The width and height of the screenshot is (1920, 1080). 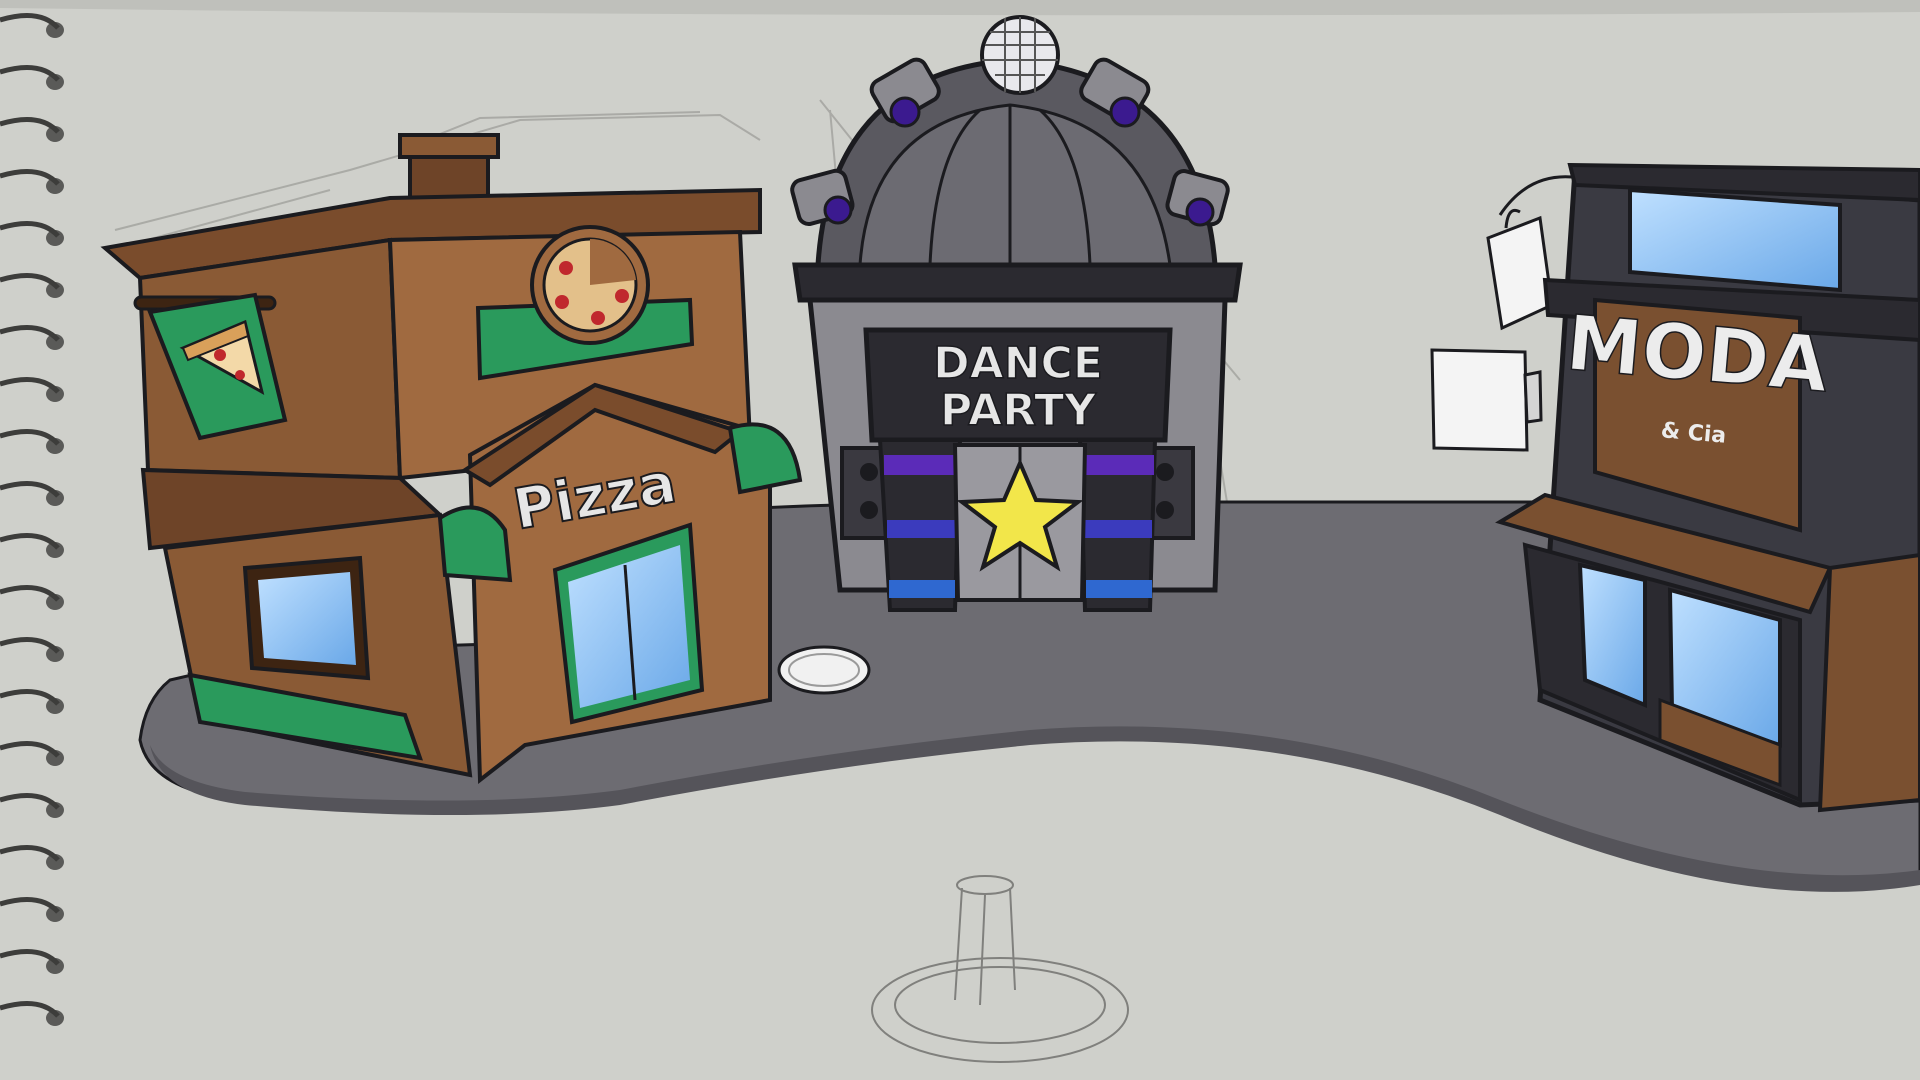 I want to click on manhole-cover-icon, so click(x=824, y=670).